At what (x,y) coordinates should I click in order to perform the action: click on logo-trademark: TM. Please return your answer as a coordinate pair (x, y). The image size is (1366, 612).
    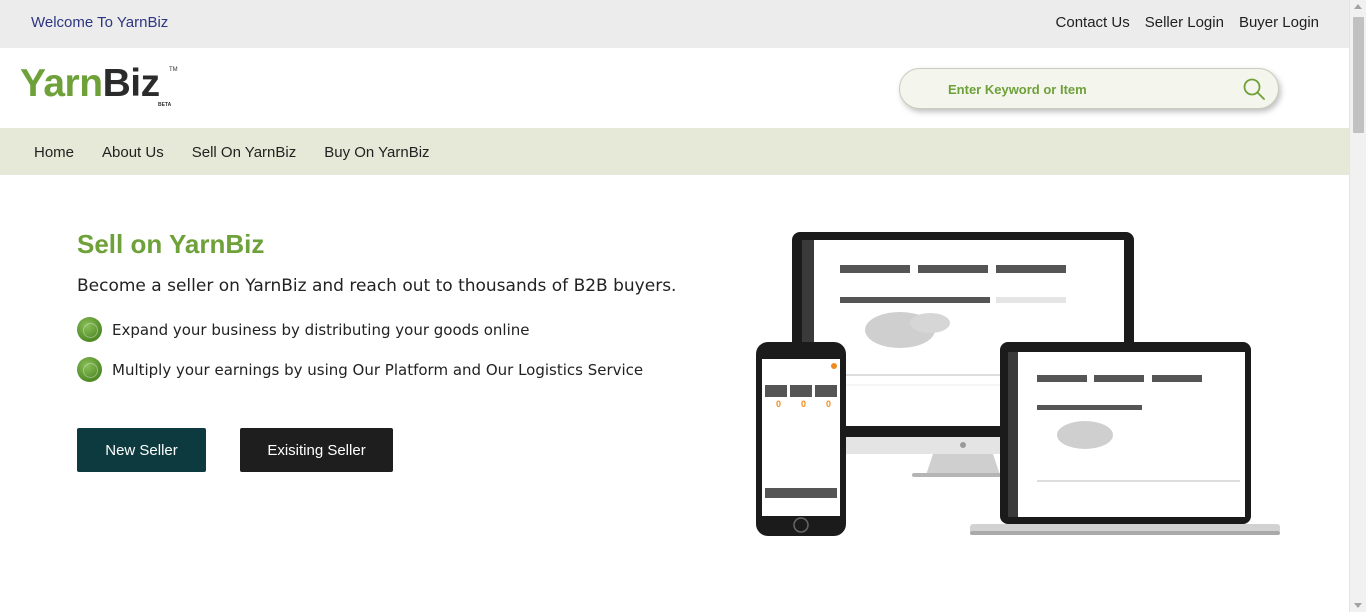
    Looking at the image, I should click on (173, 70).